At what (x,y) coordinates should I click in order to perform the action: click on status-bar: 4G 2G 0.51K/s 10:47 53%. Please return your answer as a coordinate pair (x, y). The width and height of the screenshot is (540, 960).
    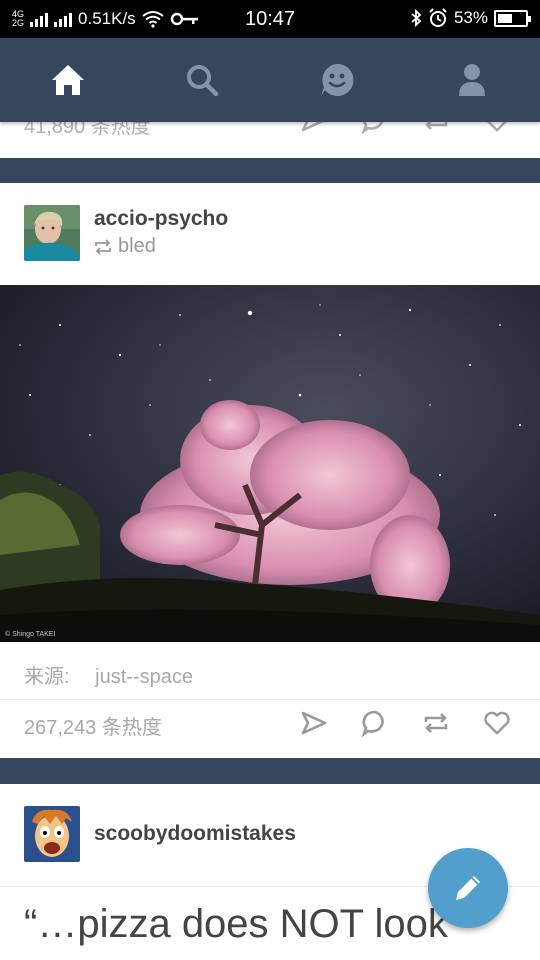
    Looking at the image, I should click on (270, 19).